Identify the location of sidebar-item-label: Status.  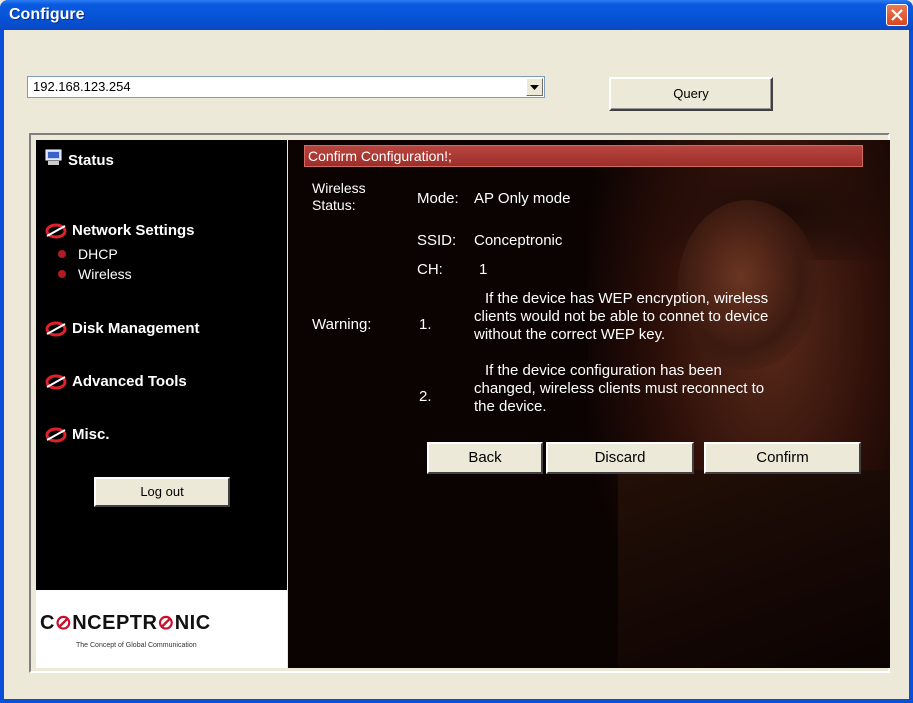
(91, 160).